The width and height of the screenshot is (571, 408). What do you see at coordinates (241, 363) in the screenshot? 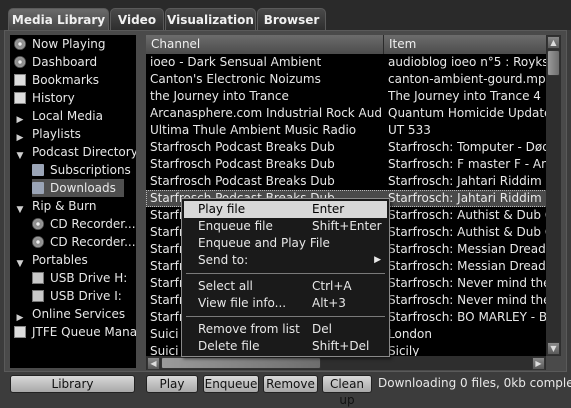
I see `horizontal-scroll-thumb` at bounding box center [241, 363].